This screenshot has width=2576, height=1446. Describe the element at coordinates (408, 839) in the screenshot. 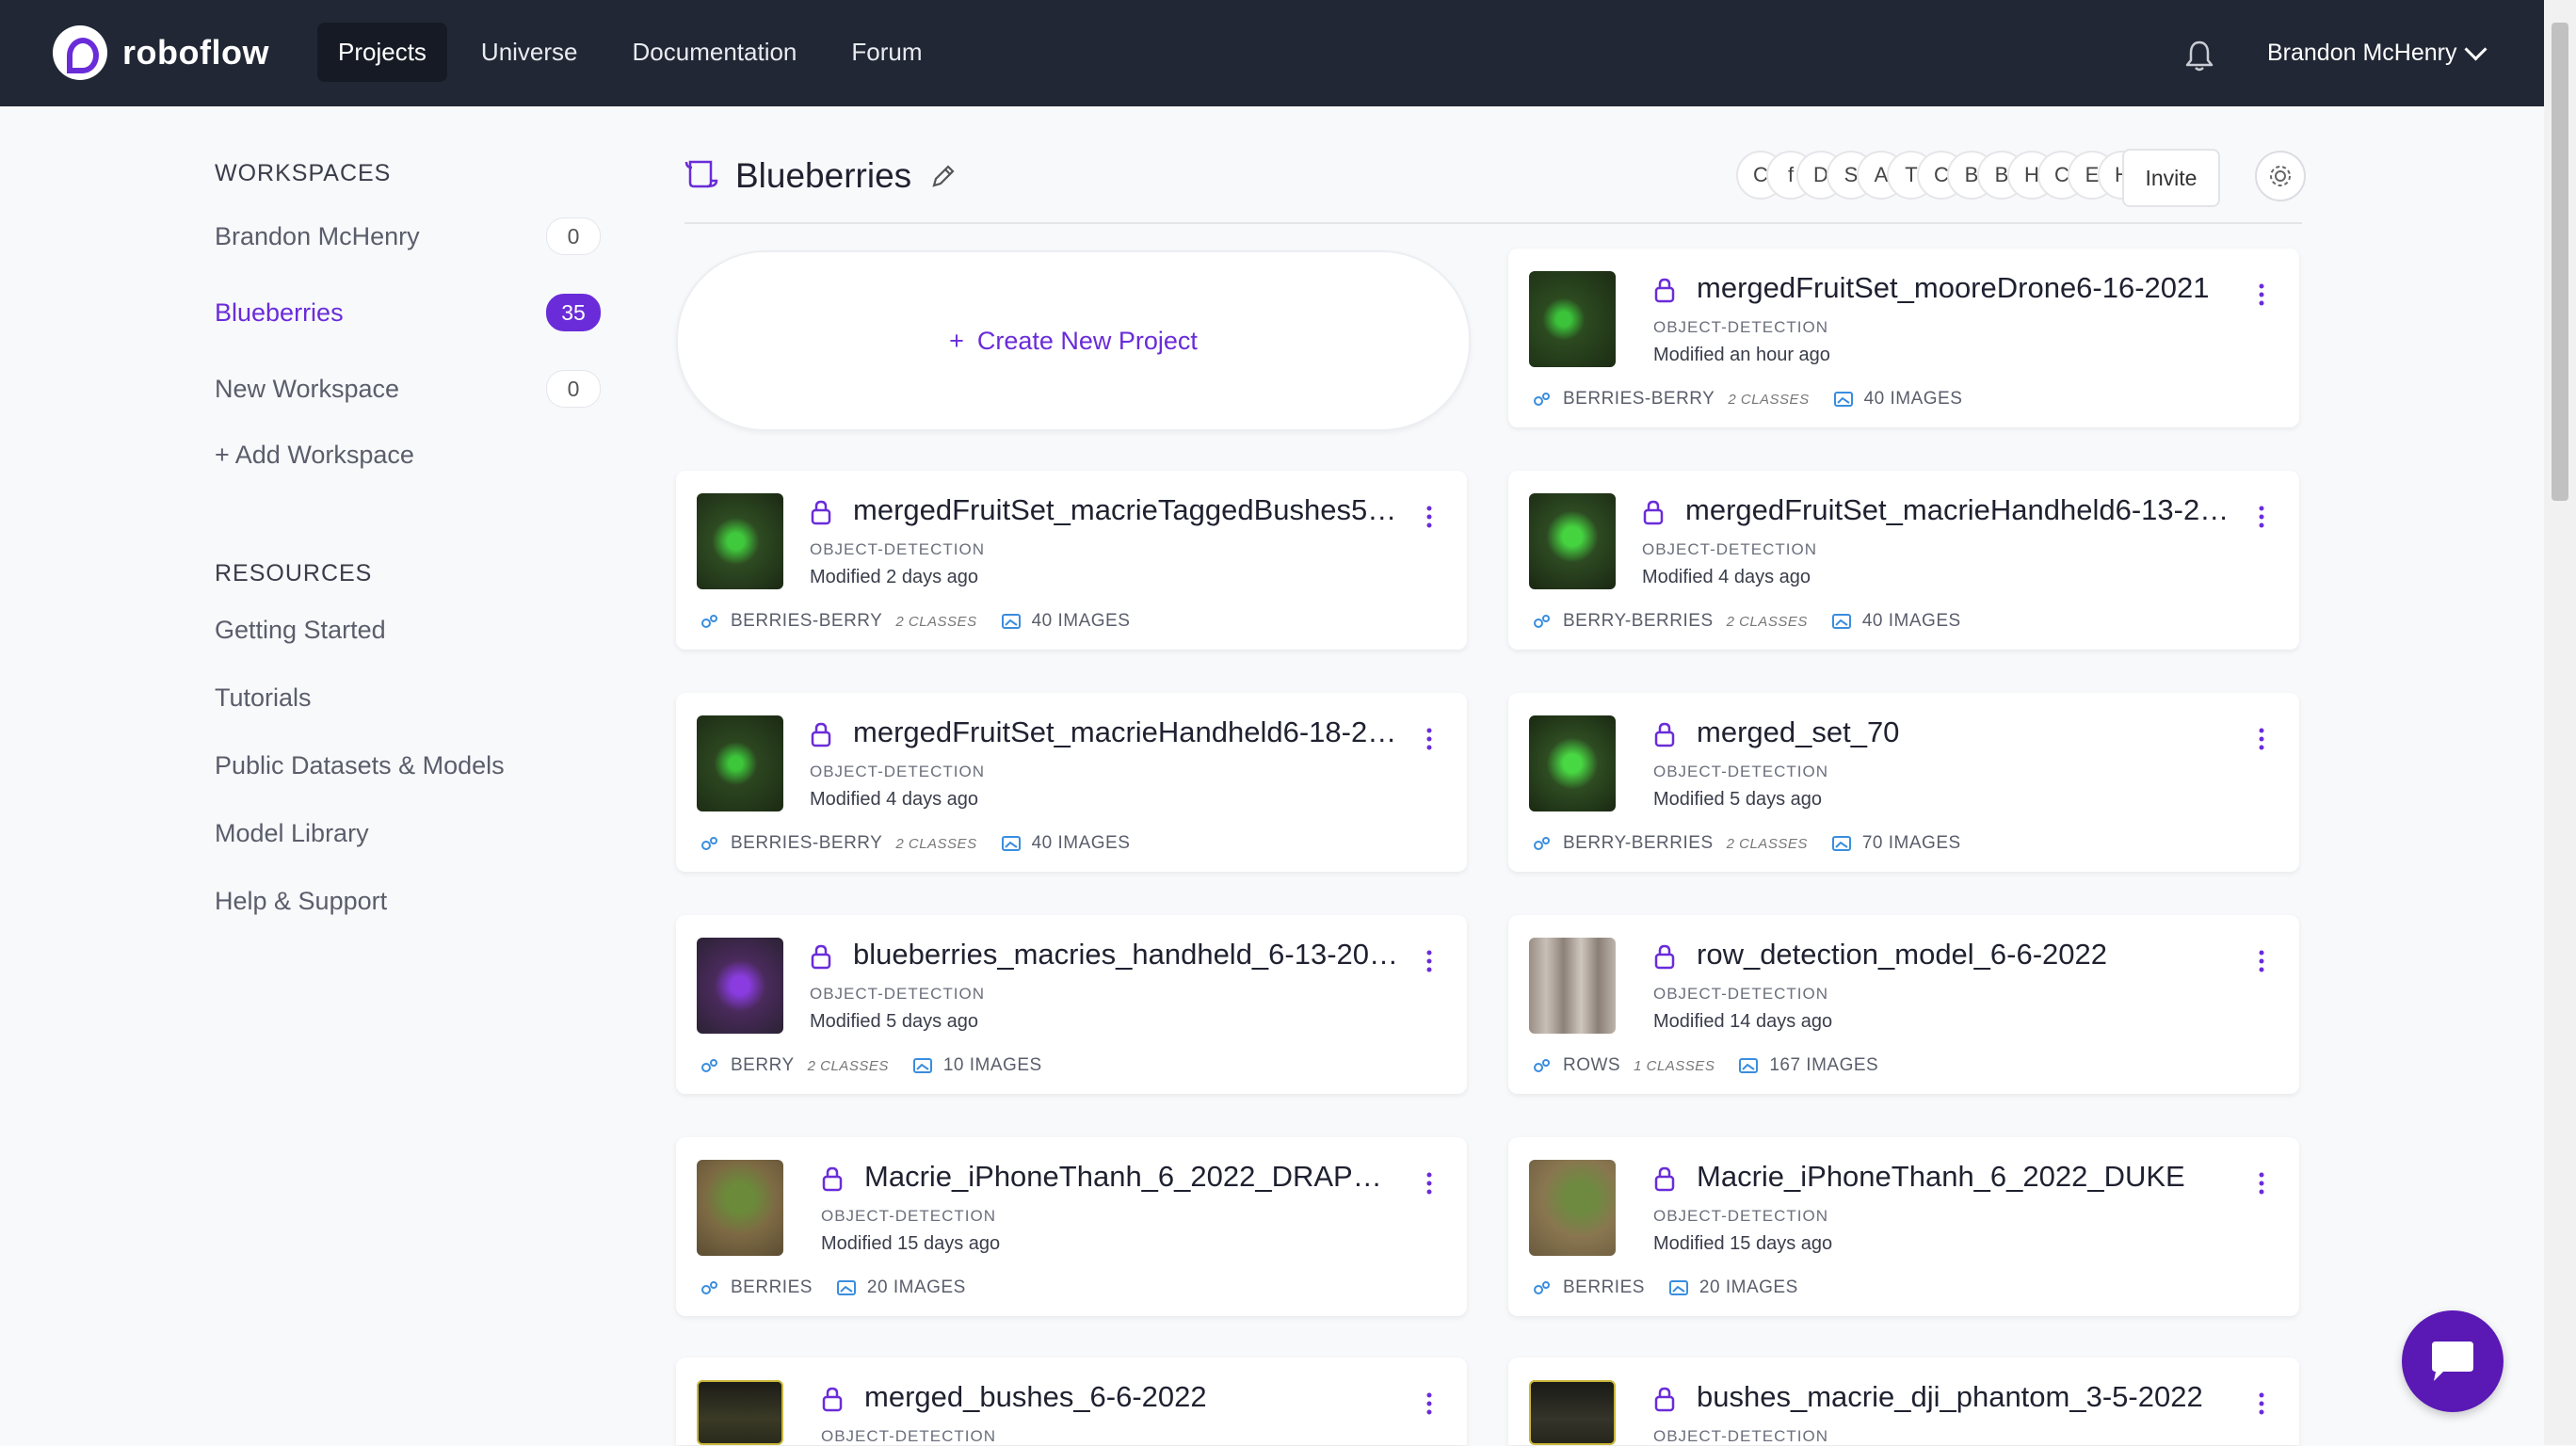

I see `resource-model-library: Model Library` at that location.